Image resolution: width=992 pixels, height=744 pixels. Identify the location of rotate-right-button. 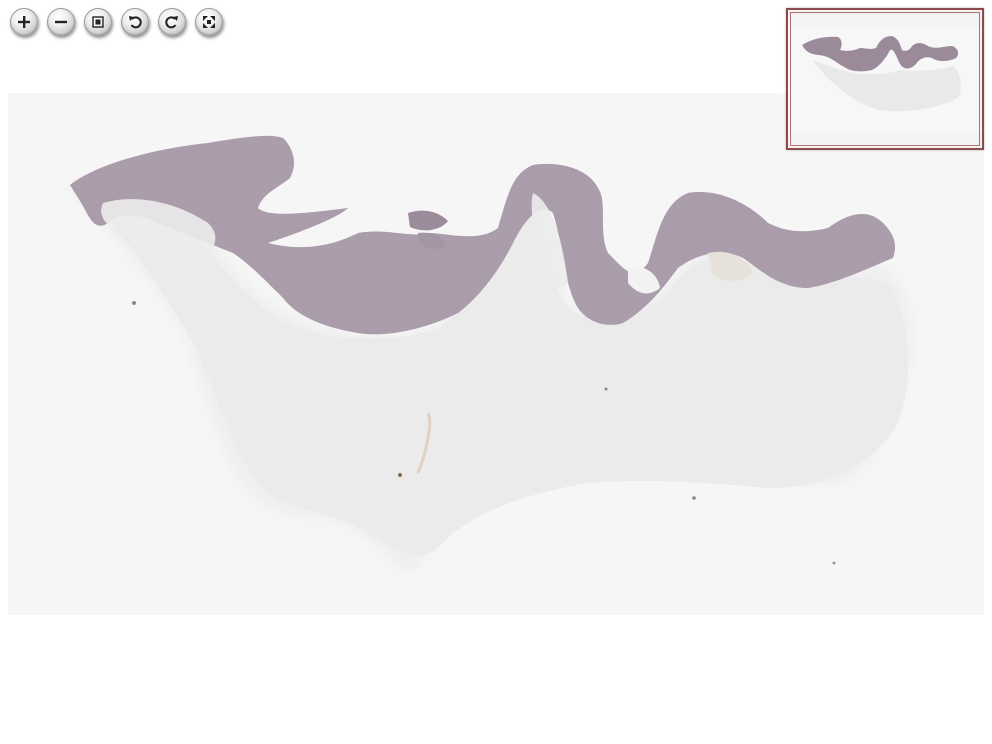
(172, 22).